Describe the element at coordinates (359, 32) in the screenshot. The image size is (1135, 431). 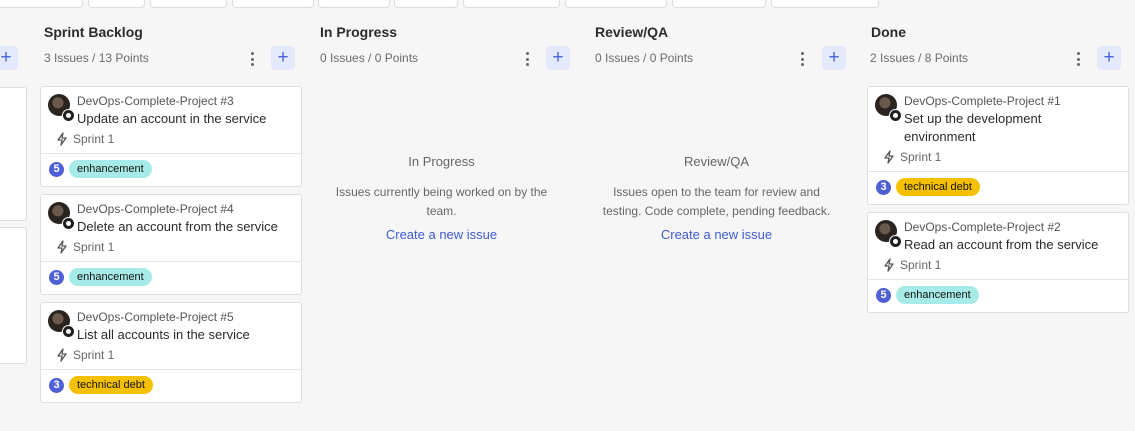
I see `column-title: In Progress` at that location.